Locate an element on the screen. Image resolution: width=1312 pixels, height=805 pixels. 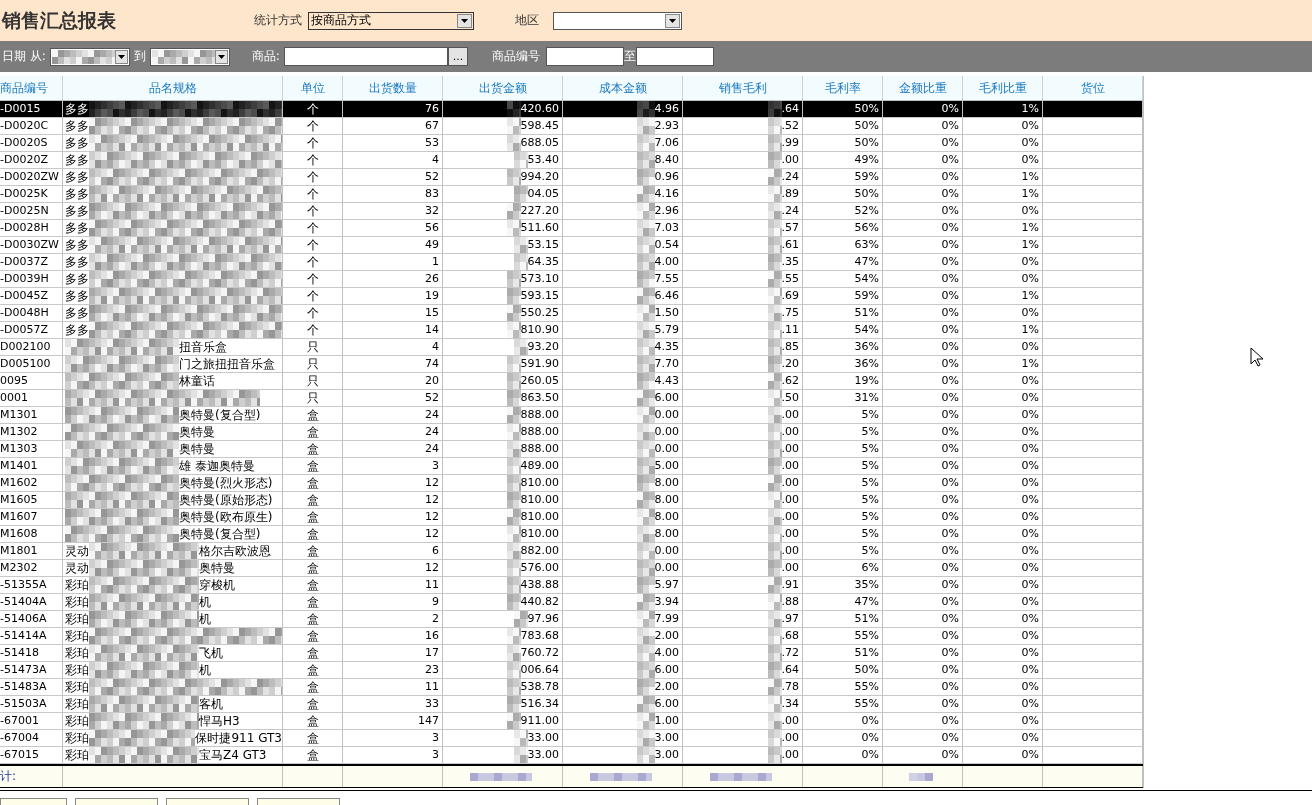
column-header: 品名规格 is located at coordinates (173, 88).